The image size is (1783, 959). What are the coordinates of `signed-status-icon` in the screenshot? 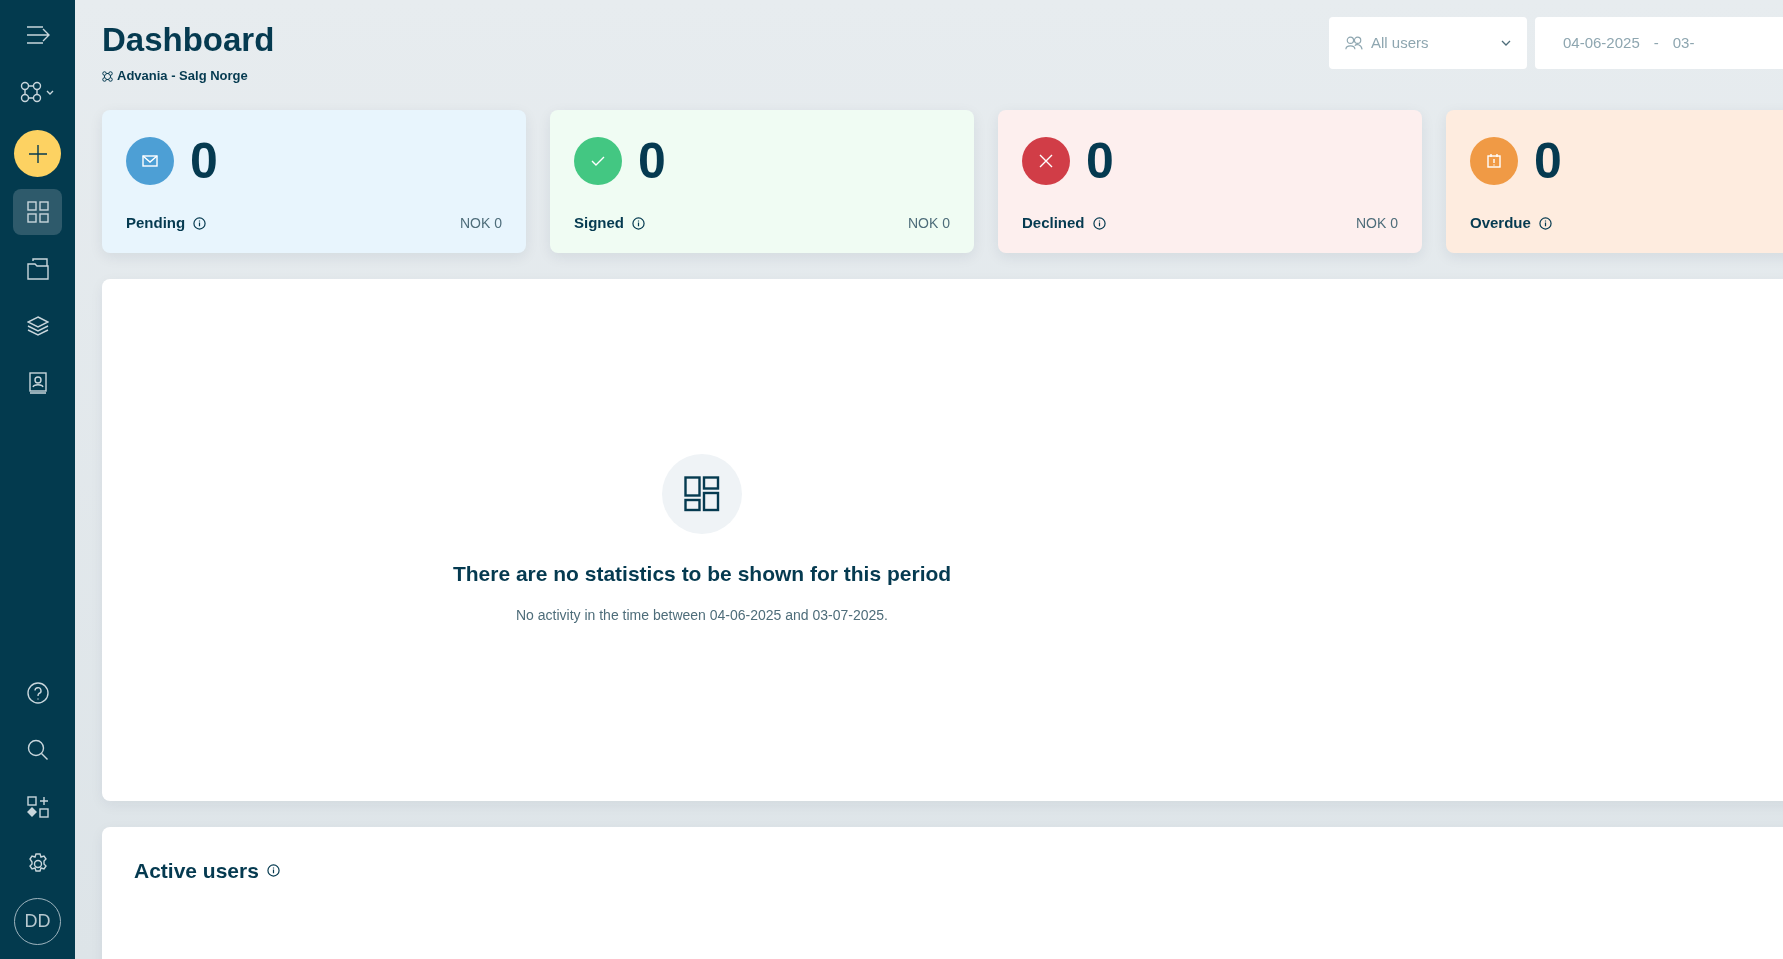 It's located at (598, 160).